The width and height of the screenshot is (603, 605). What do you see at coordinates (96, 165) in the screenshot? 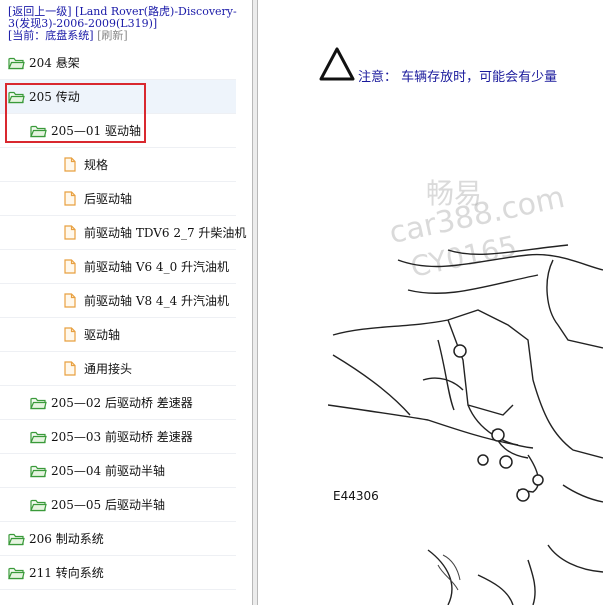
I see `tree-item-label: 规格` at bounding box center [96, 165].